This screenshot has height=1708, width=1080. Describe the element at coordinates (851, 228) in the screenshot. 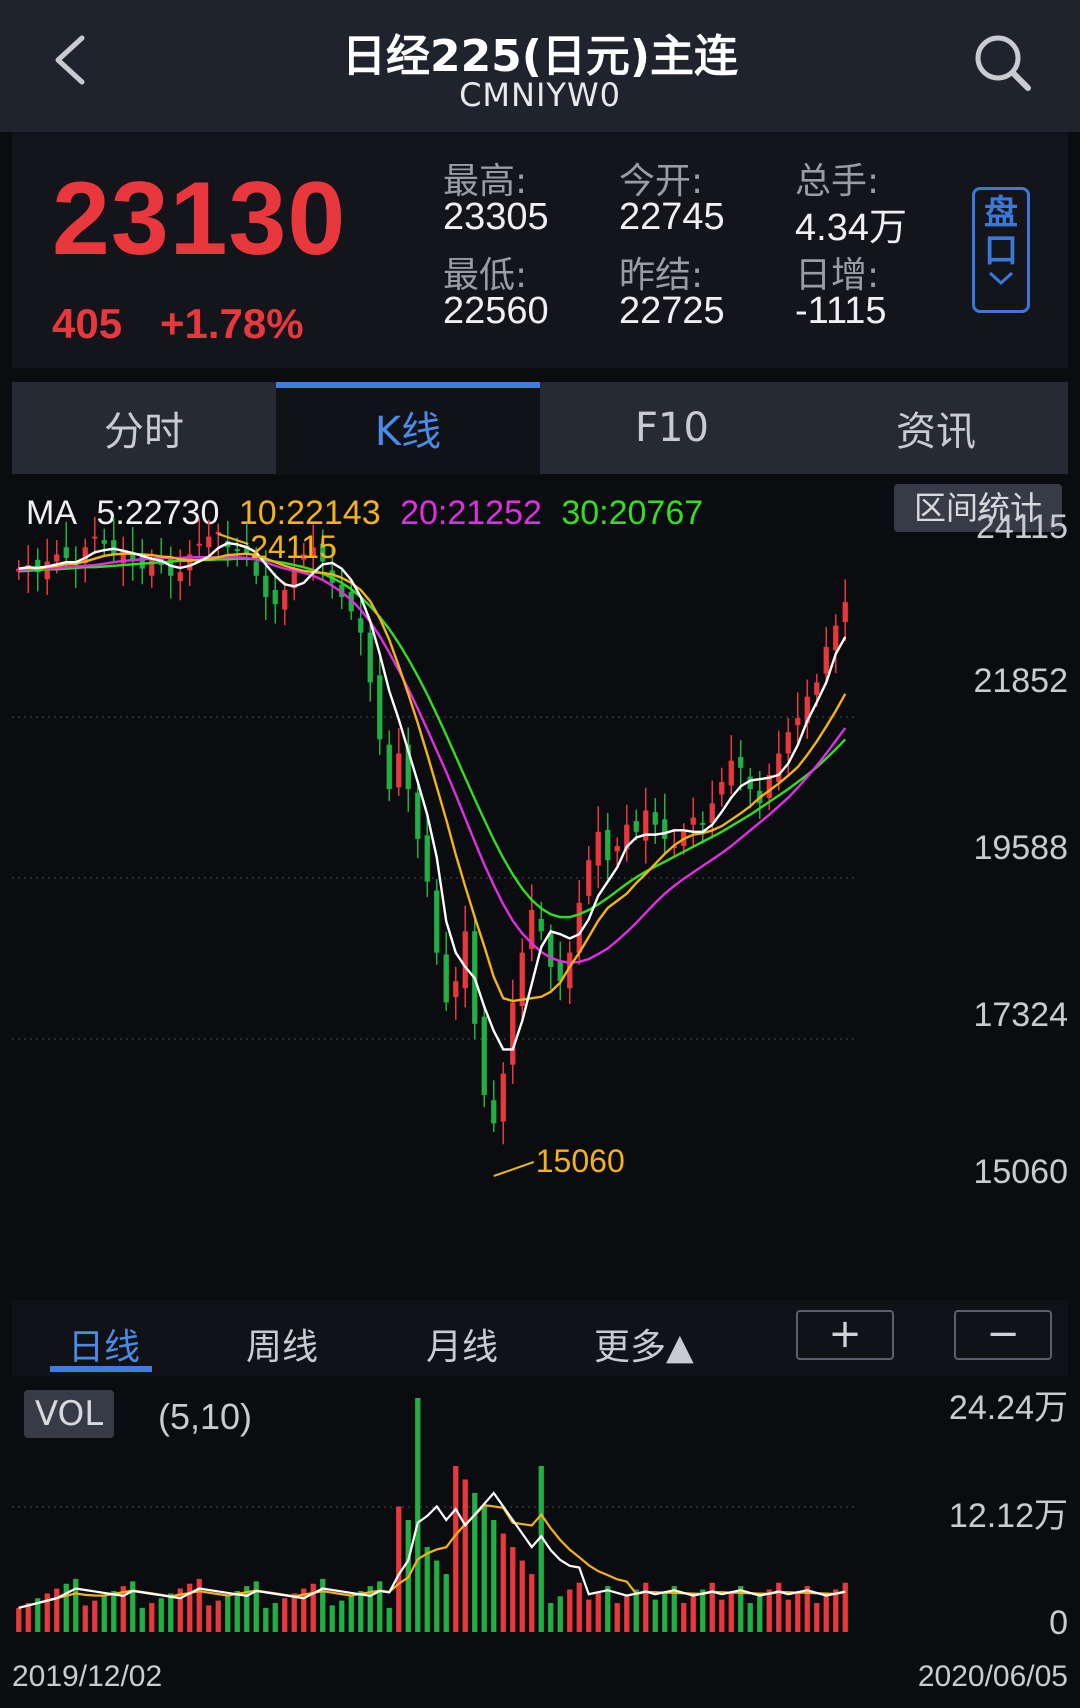

I see `stat-value: 4.34万` at that location.